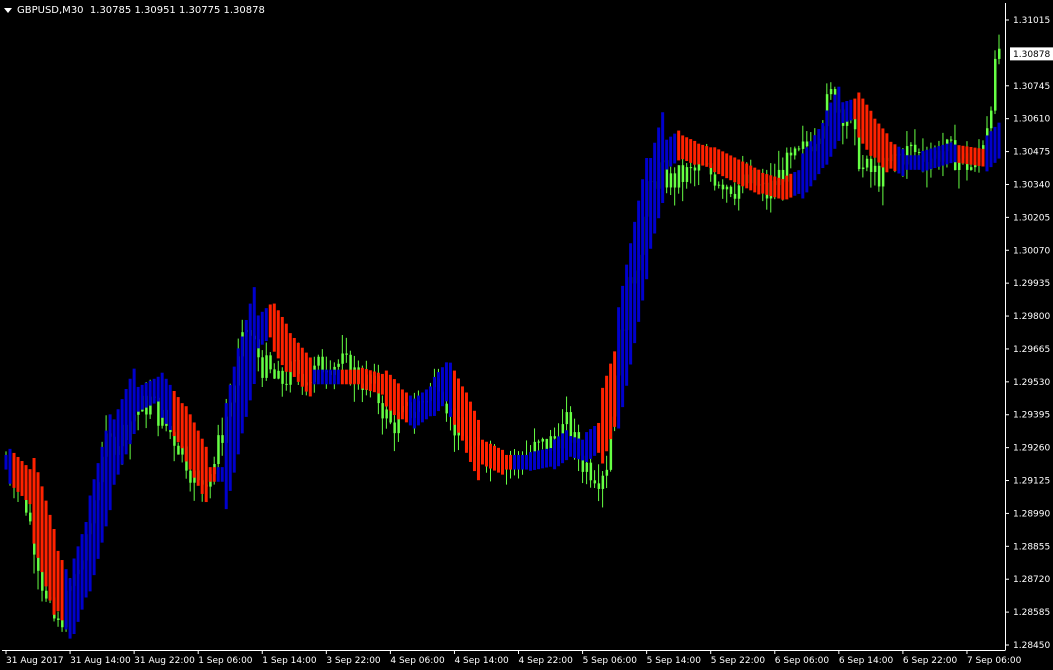 The image size is (1053, 670). Describe the element at coordinates (35, 661) in the screenshot. I see `x-tick-label: 31 Aug 2017` at that location.